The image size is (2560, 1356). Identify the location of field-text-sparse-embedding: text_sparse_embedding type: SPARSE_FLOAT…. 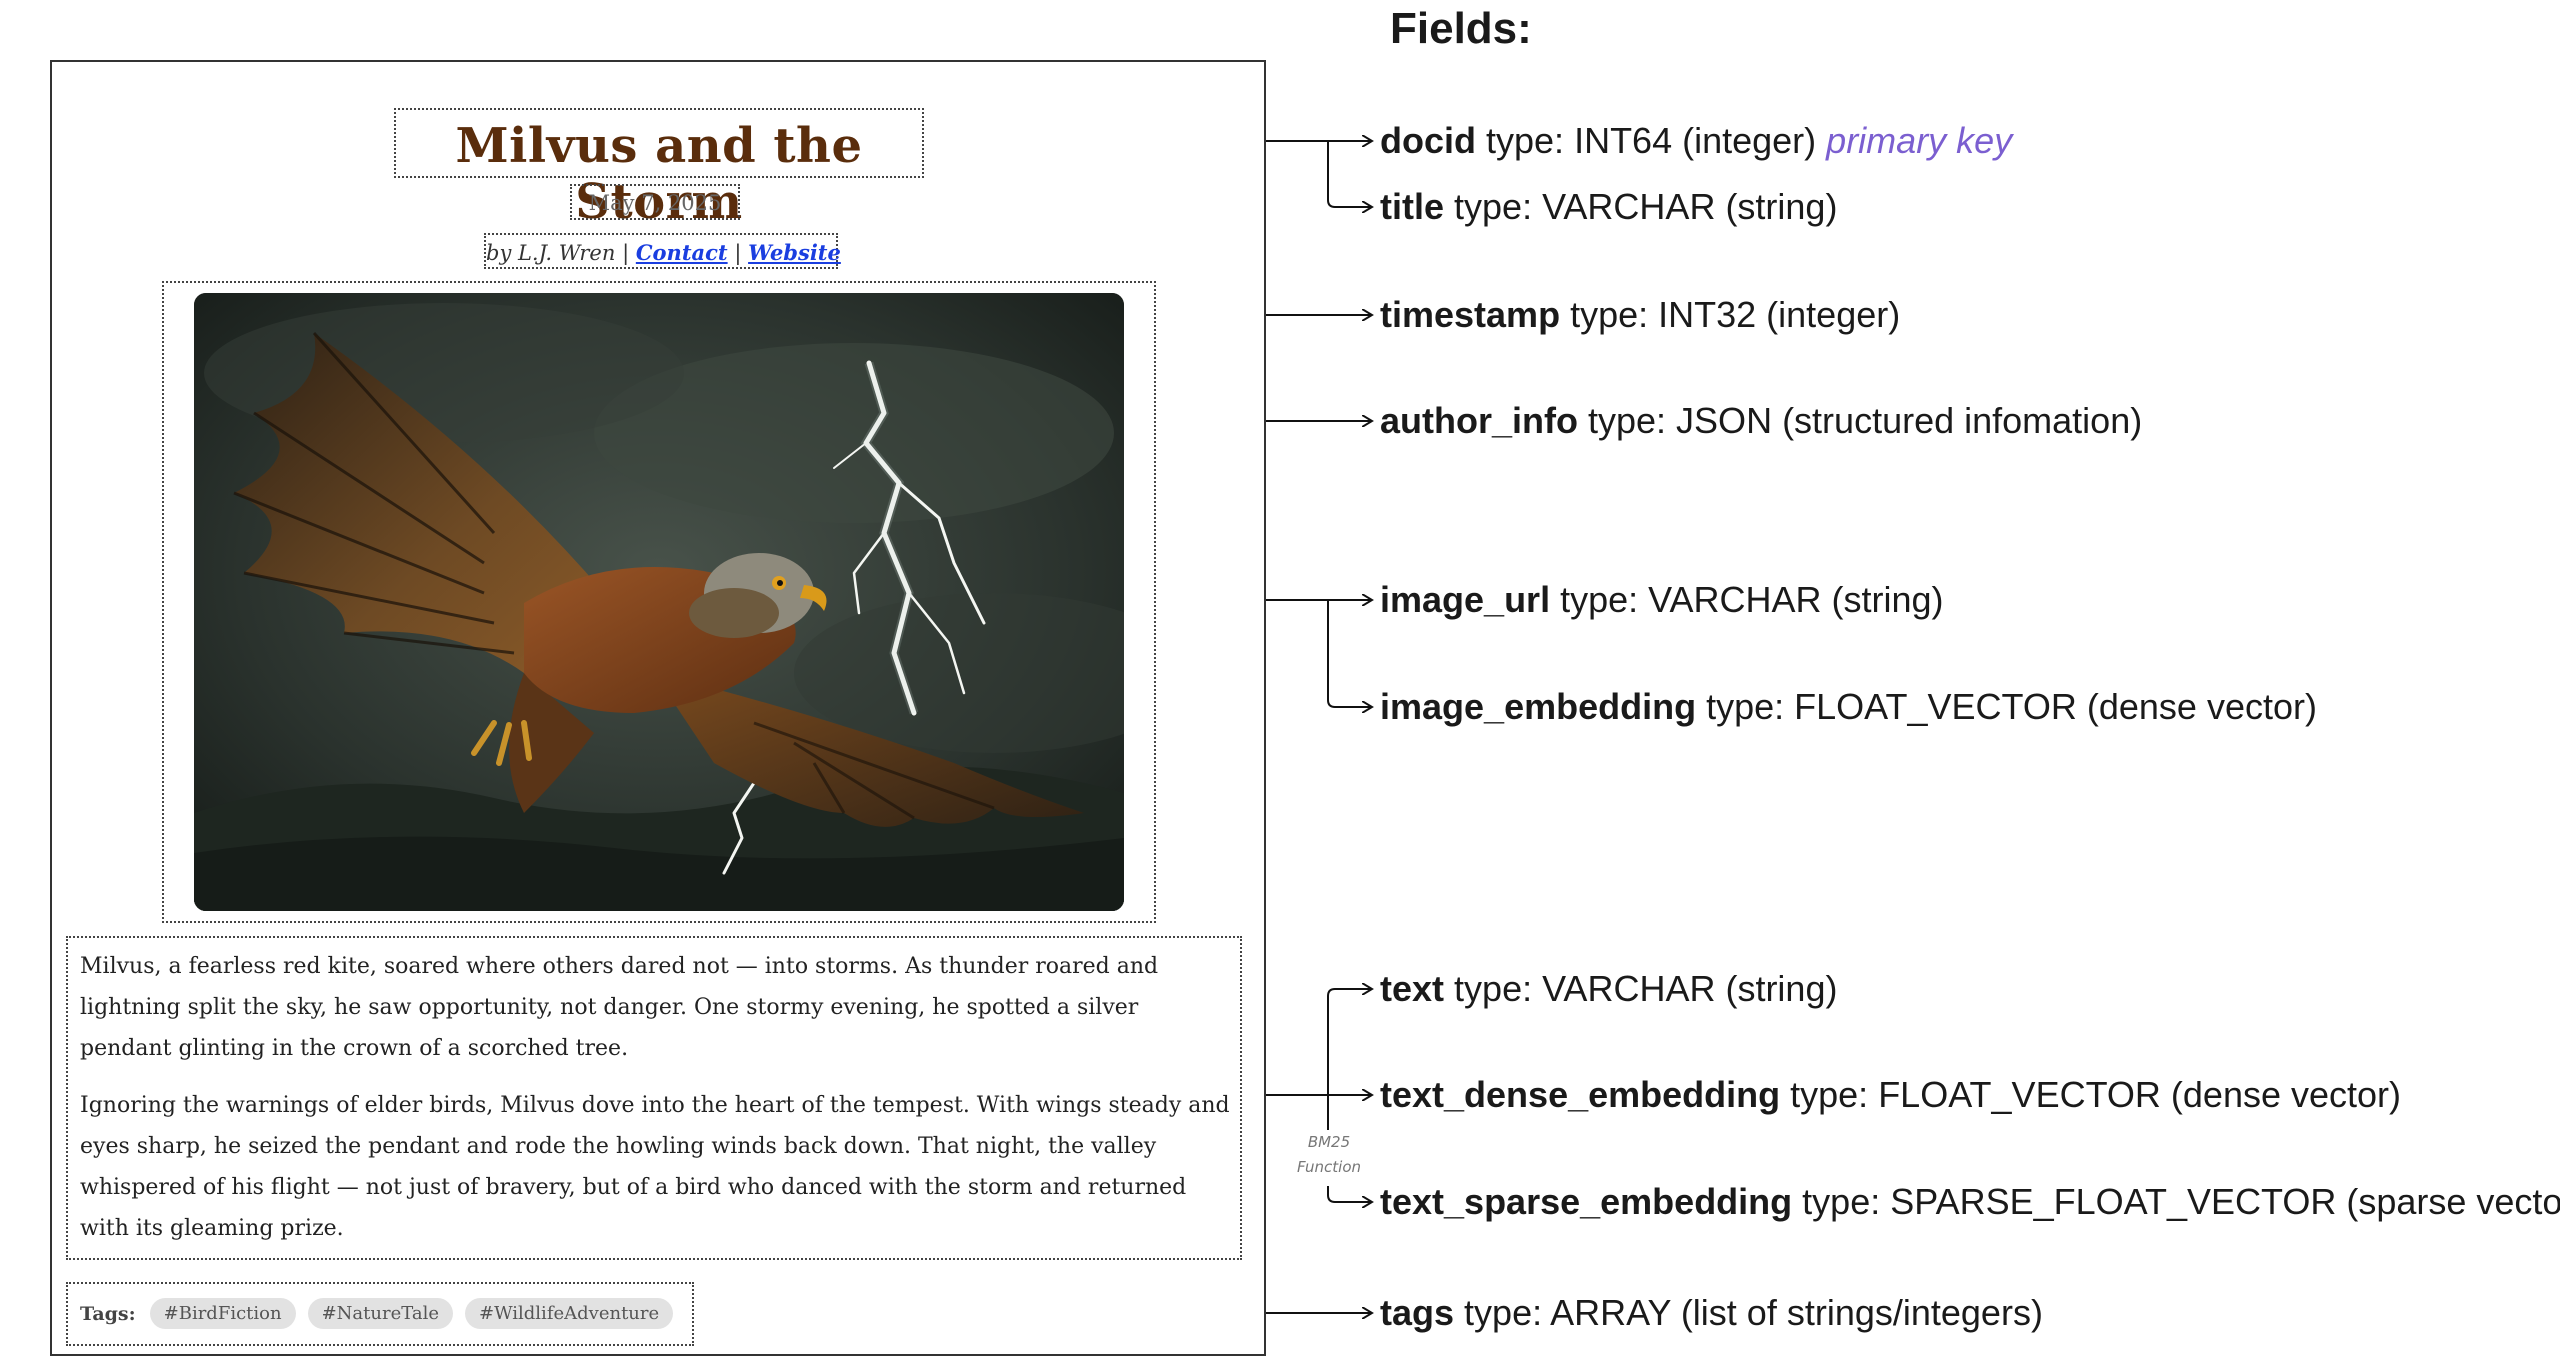
(1970, 1202).